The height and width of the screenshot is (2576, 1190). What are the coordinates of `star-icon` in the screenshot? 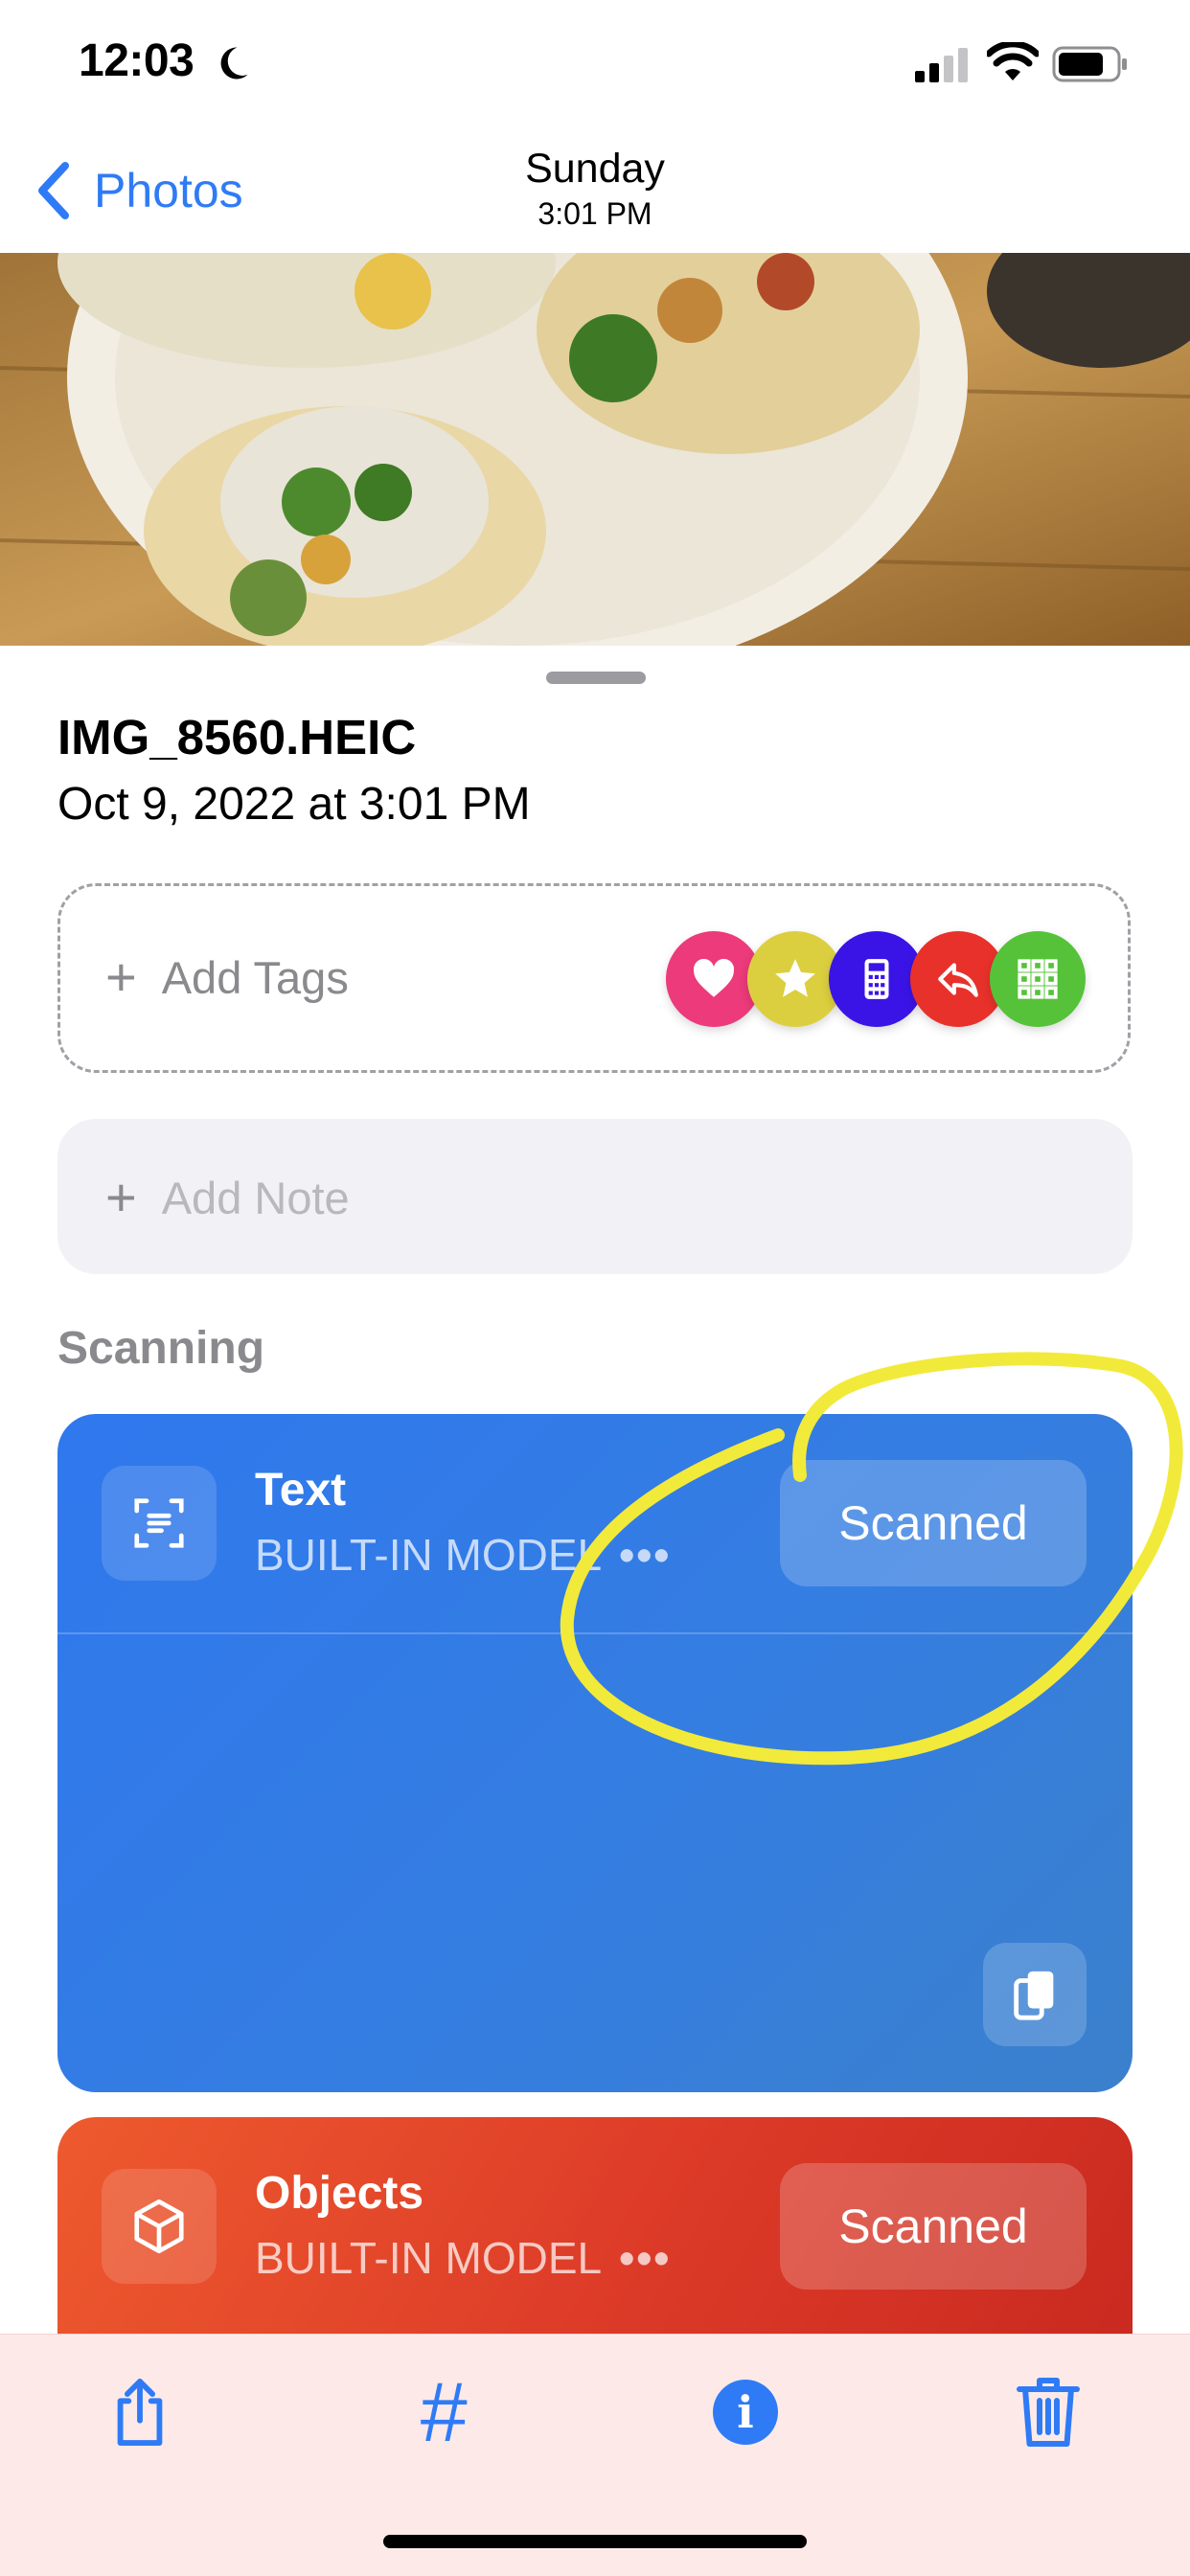 It's located at (795, 978).